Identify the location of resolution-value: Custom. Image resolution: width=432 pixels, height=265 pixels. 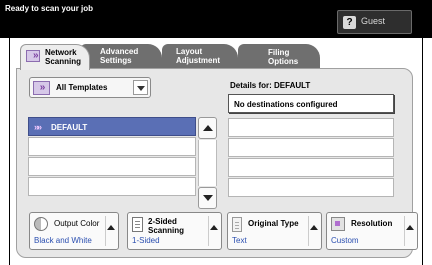
(345, 240).